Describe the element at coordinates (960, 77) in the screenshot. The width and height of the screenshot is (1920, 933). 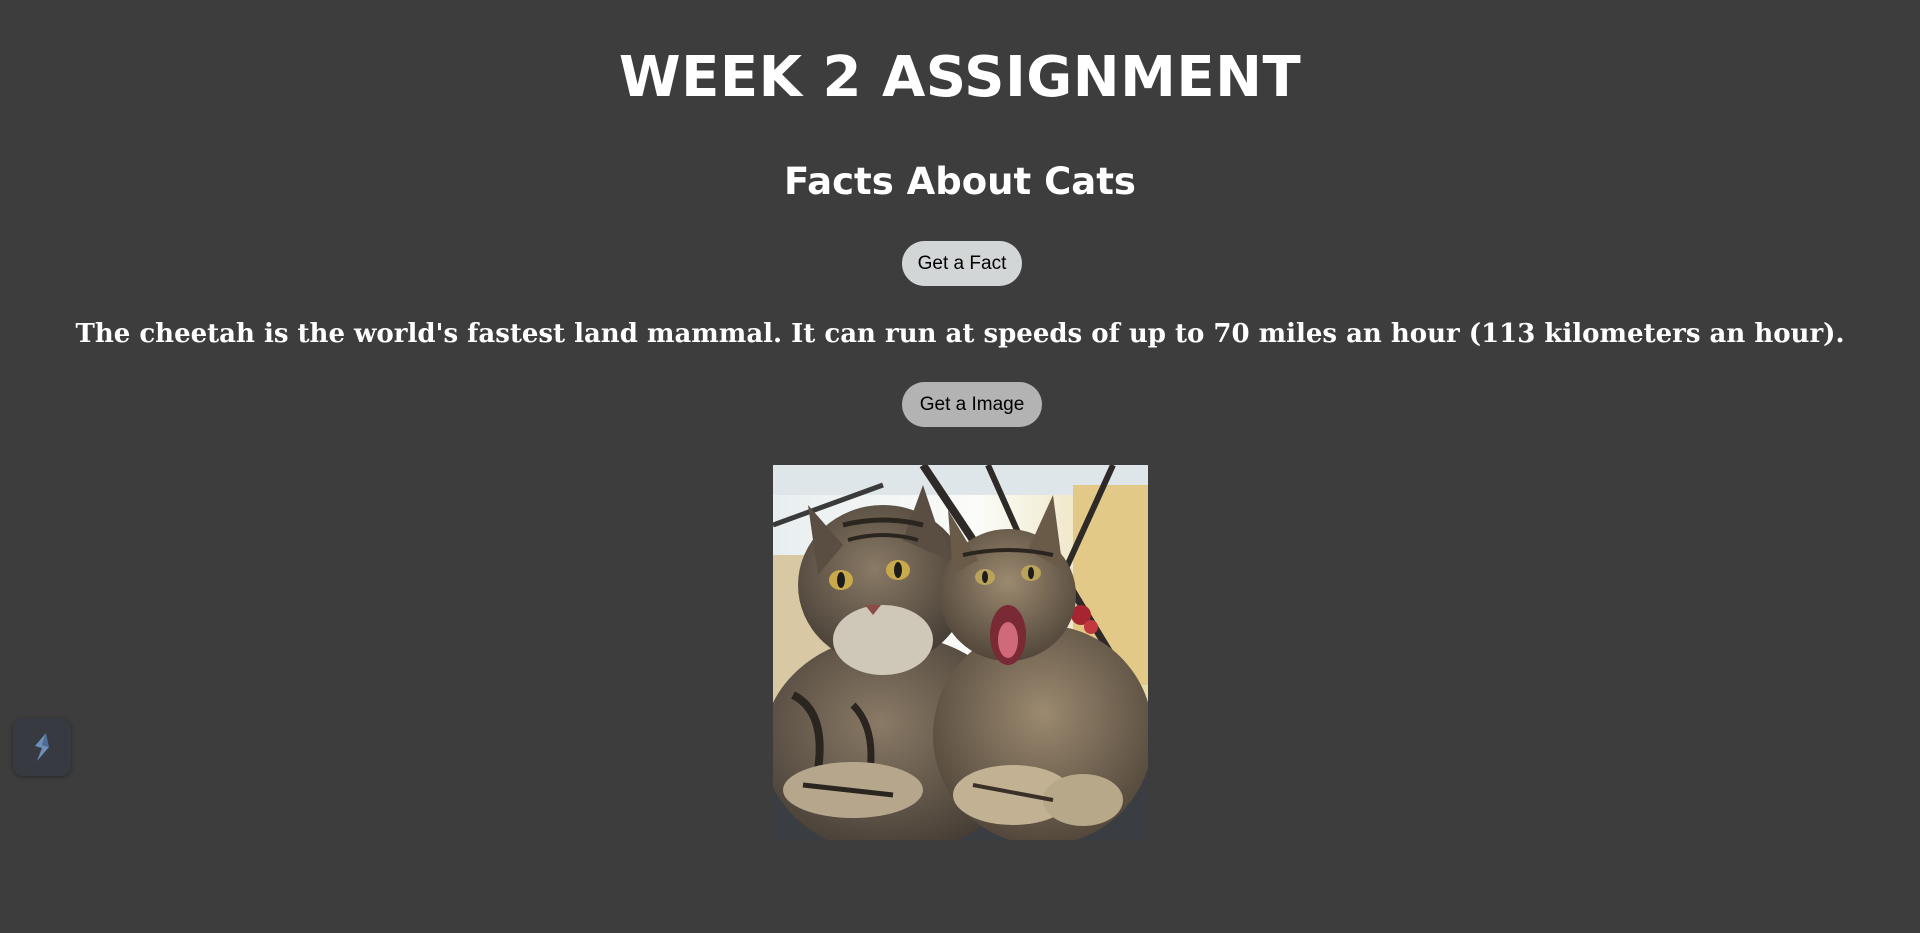
I see `page-title: WEEK 2 ASSIGNMENT` at that location.